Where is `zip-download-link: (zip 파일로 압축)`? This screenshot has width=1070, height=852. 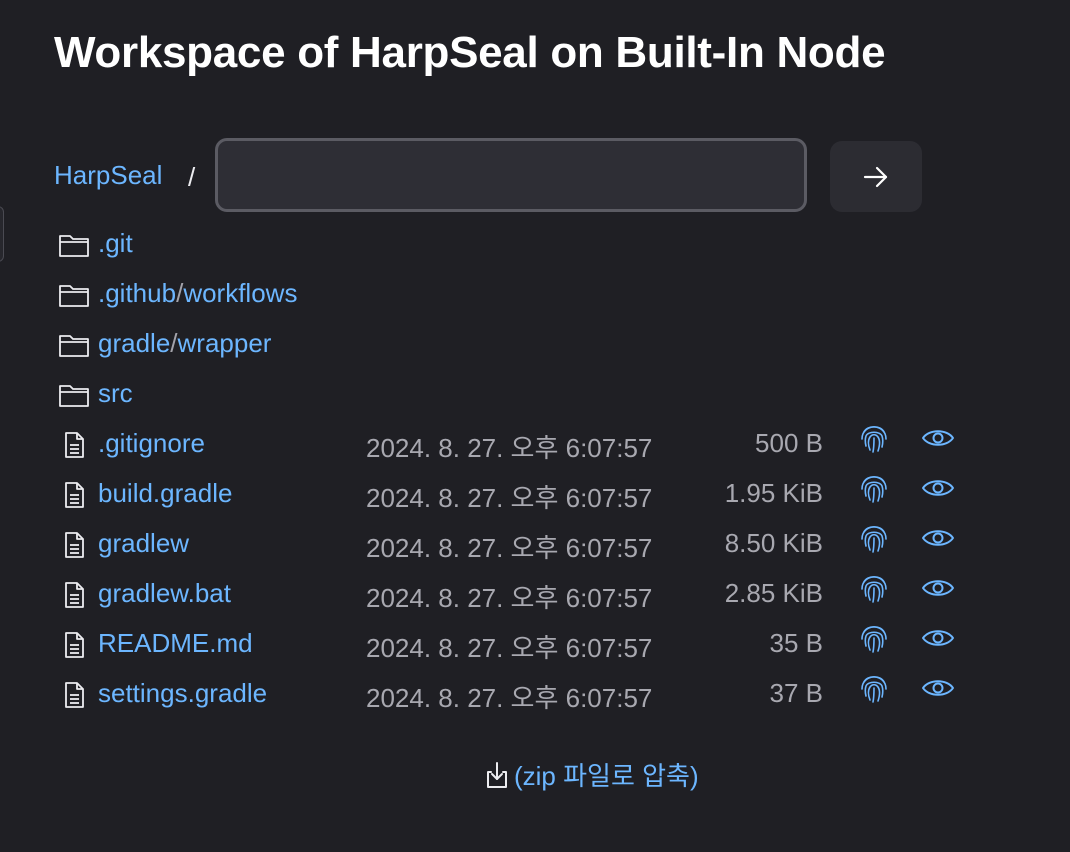 zip-download-link: (zip 파일로 압축) is located at coordinates (591, 774).